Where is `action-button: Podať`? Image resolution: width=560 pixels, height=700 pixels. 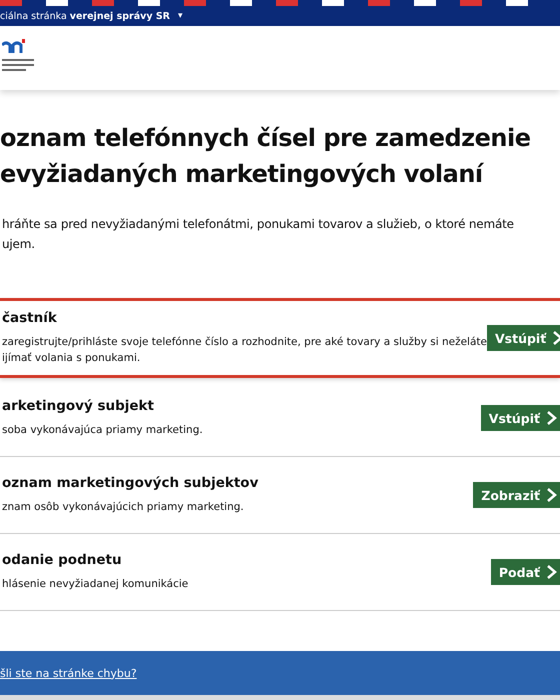
action-button: Podať is located at coordinates (525, 572).